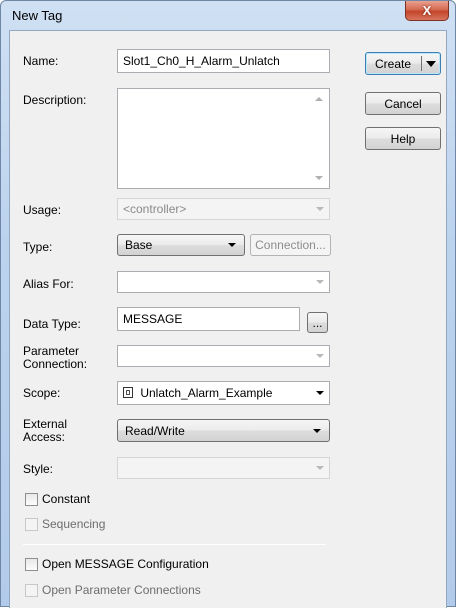  I want to click on create-button: Create, so click(403, 63).